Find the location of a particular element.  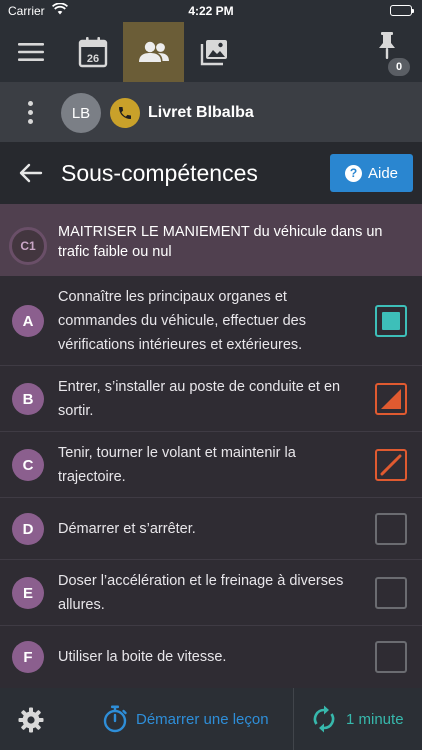

page-title: Sous-compétences is located at coordinates (159, 173).